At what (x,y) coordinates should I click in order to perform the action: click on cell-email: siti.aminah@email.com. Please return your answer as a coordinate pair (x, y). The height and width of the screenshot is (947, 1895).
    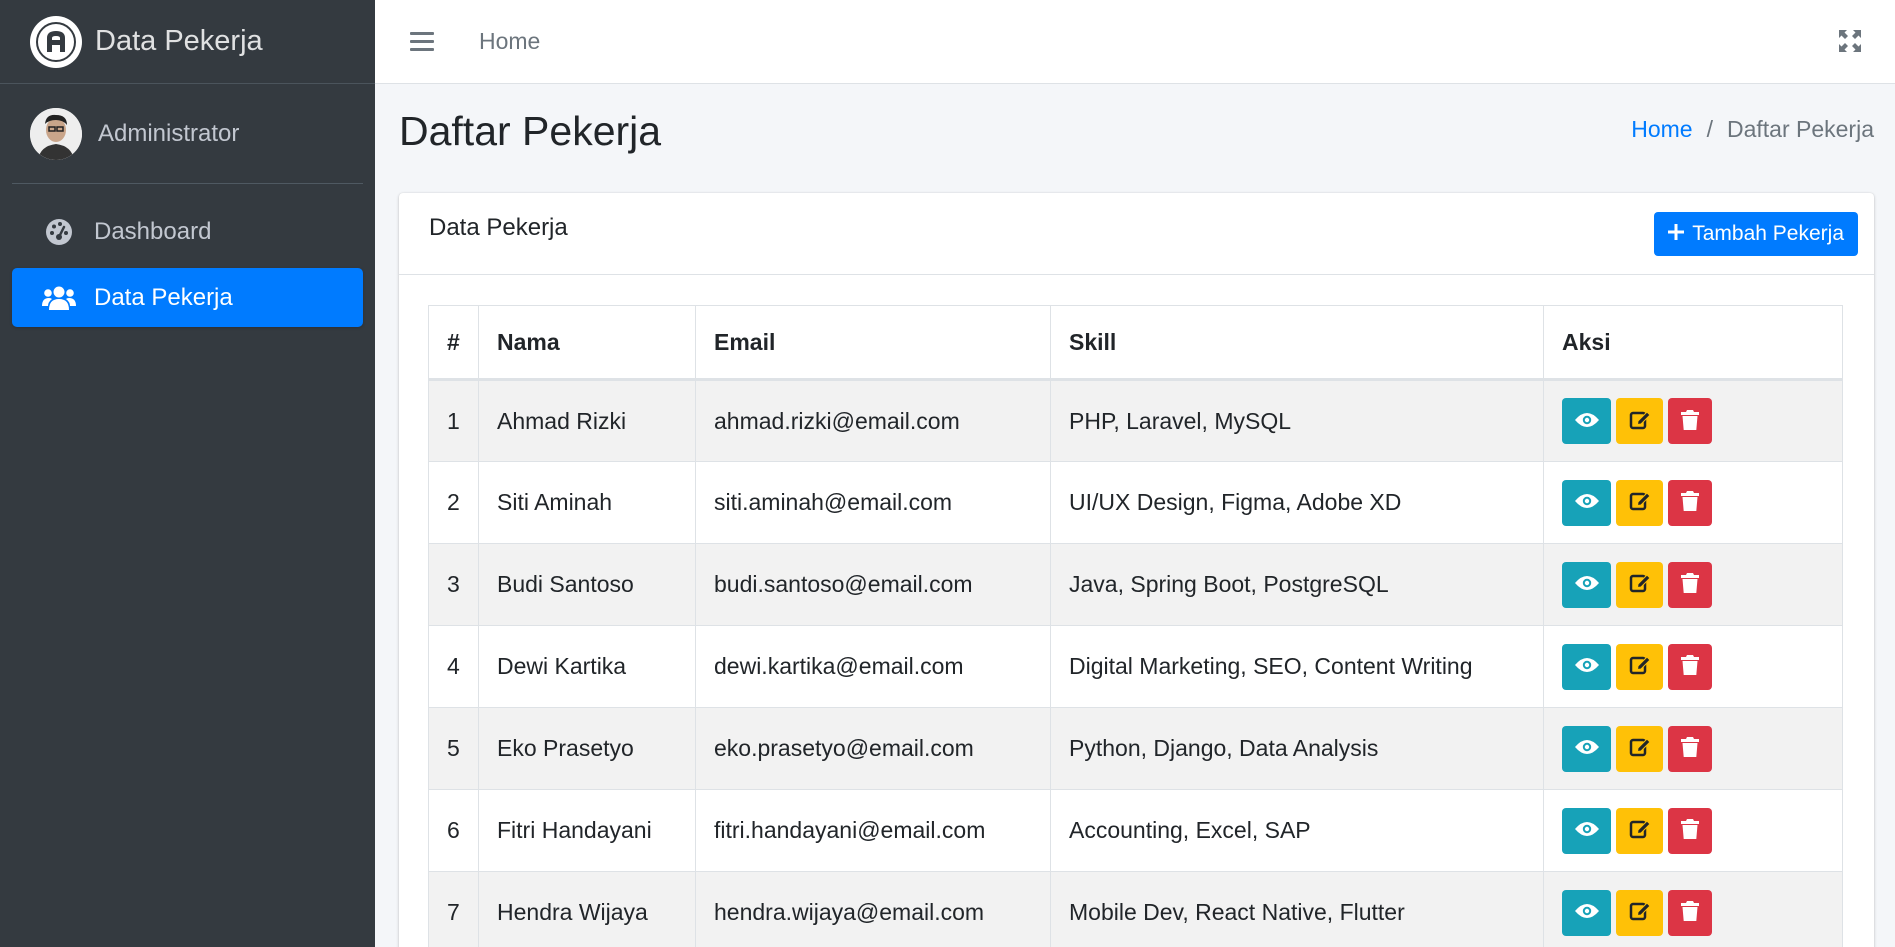
    Looking at the image, I should click on (873, 502).